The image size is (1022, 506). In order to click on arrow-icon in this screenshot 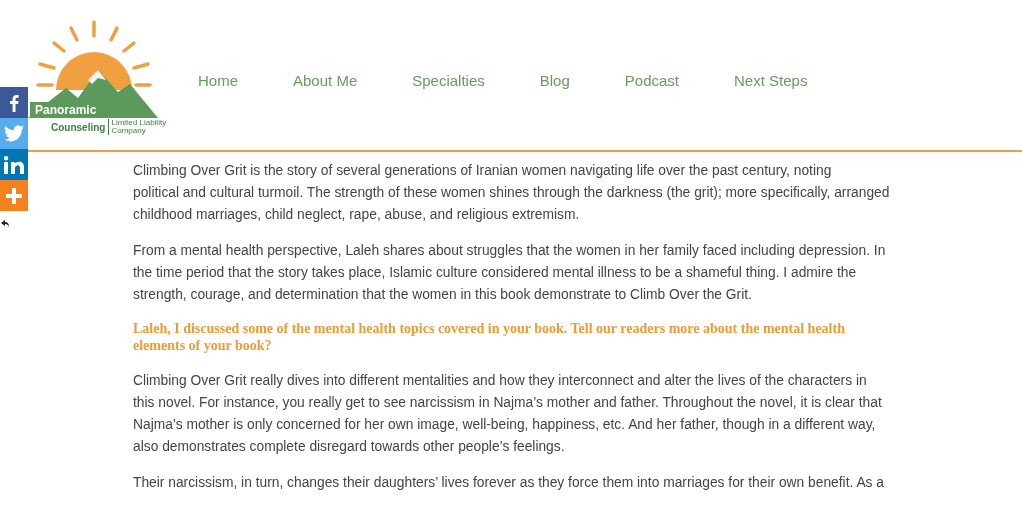, I will do `click(5, 223)`.